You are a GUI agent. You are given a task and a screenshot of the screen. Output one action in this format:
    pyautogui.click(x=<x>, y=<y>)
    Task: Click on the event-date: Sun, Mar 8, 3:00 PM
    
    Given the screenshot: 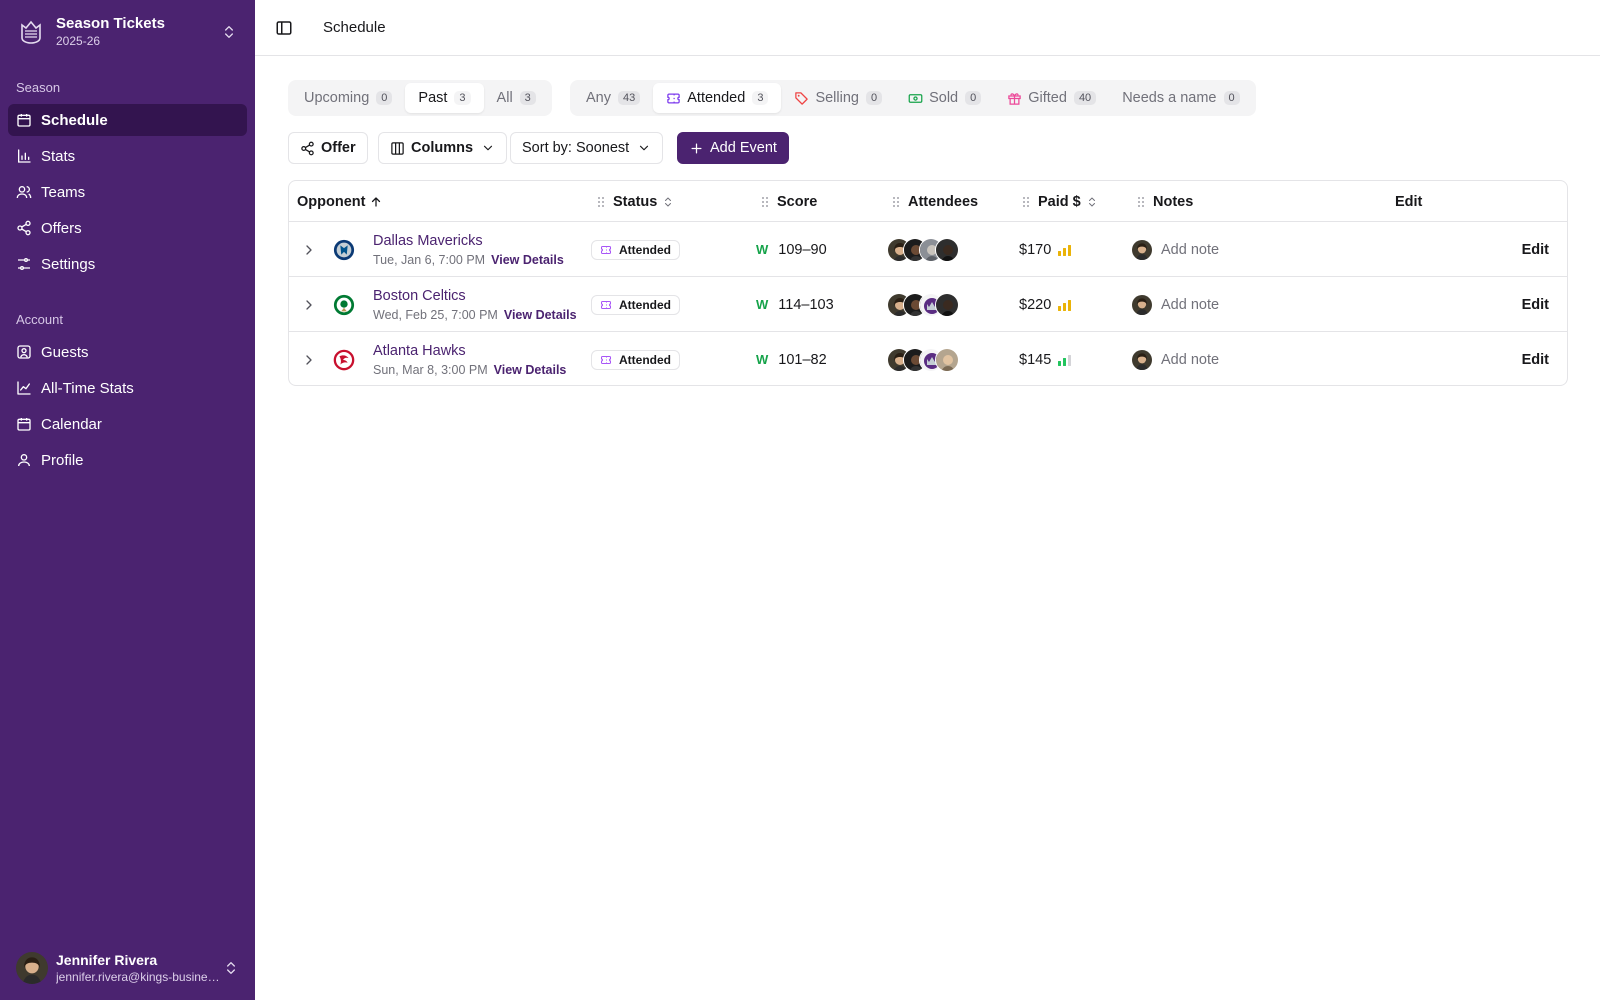 What is the action you would take?
    pyautogui.click(x=430, y=369)
    